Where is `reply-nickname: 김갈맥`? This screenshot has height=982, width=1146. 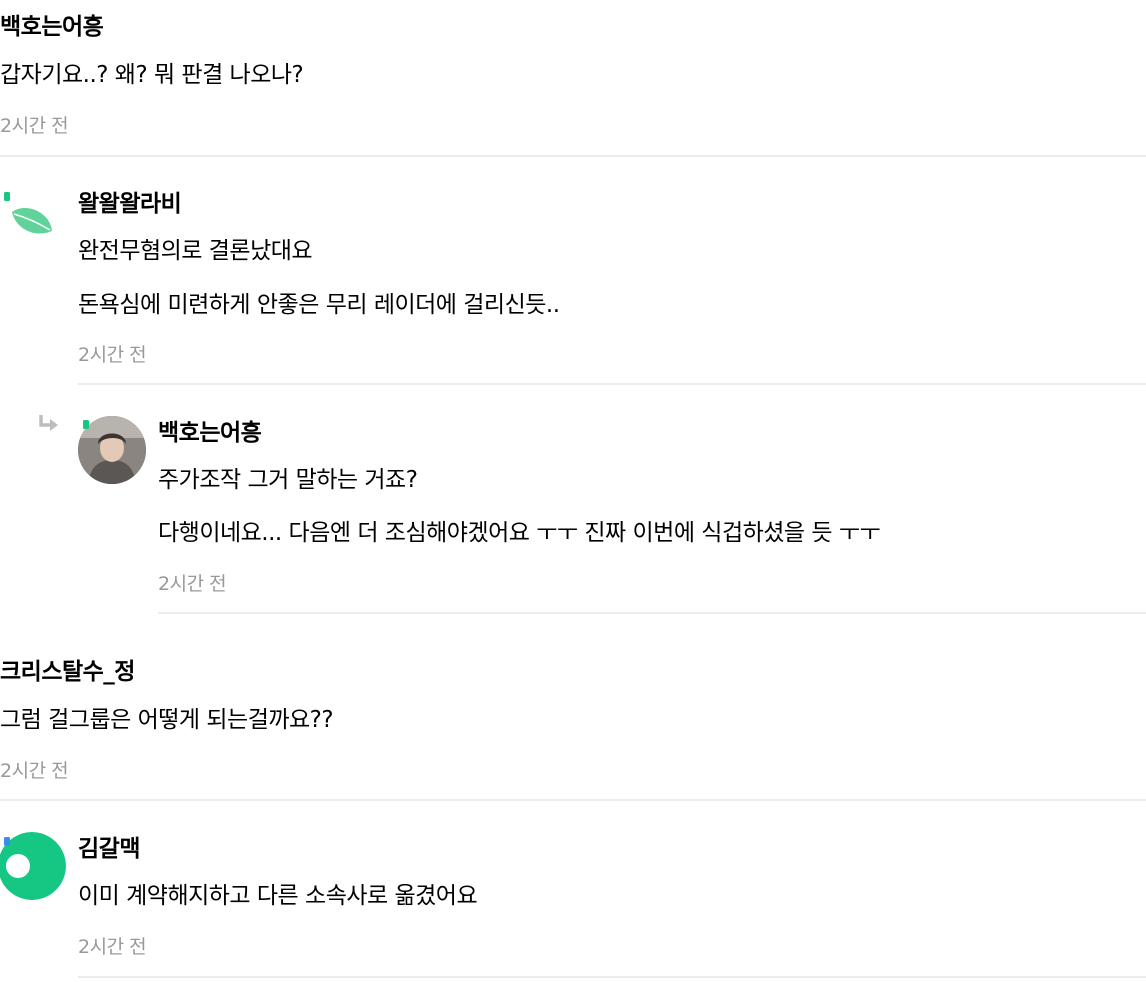 reply-nickname: 김갈맥 is located at coordinates (109, 846).